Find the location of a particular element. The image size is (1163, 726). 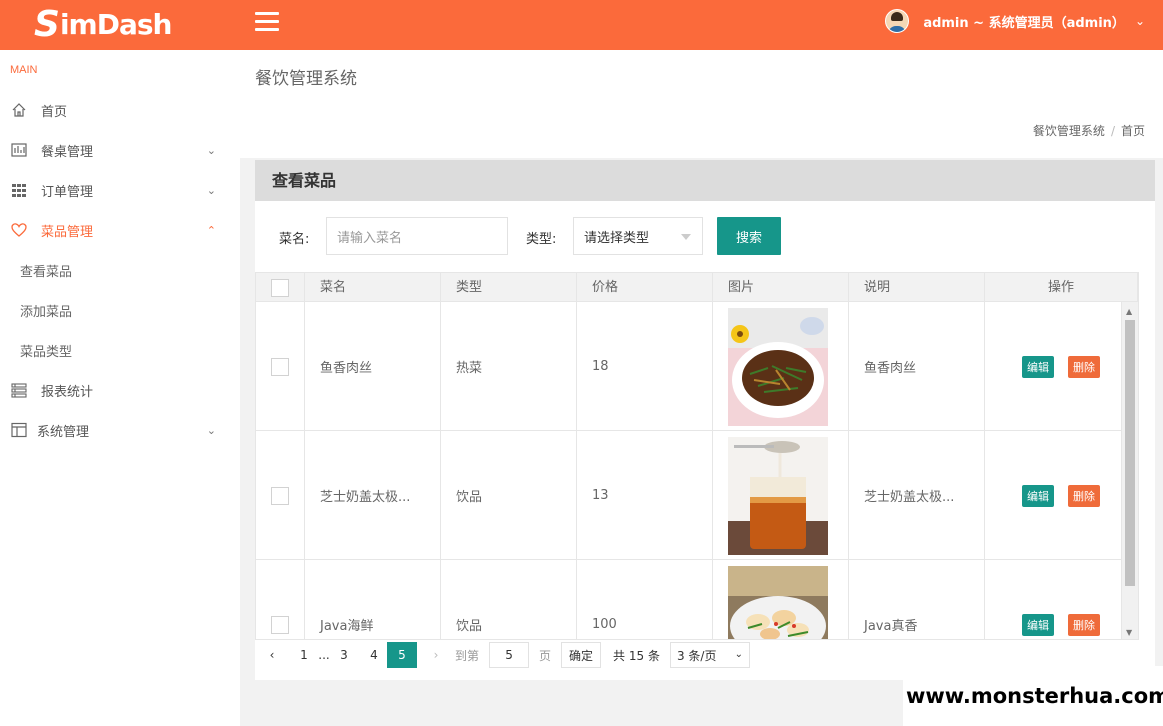

cell-price: 13 is located at coordinates (645, 495).